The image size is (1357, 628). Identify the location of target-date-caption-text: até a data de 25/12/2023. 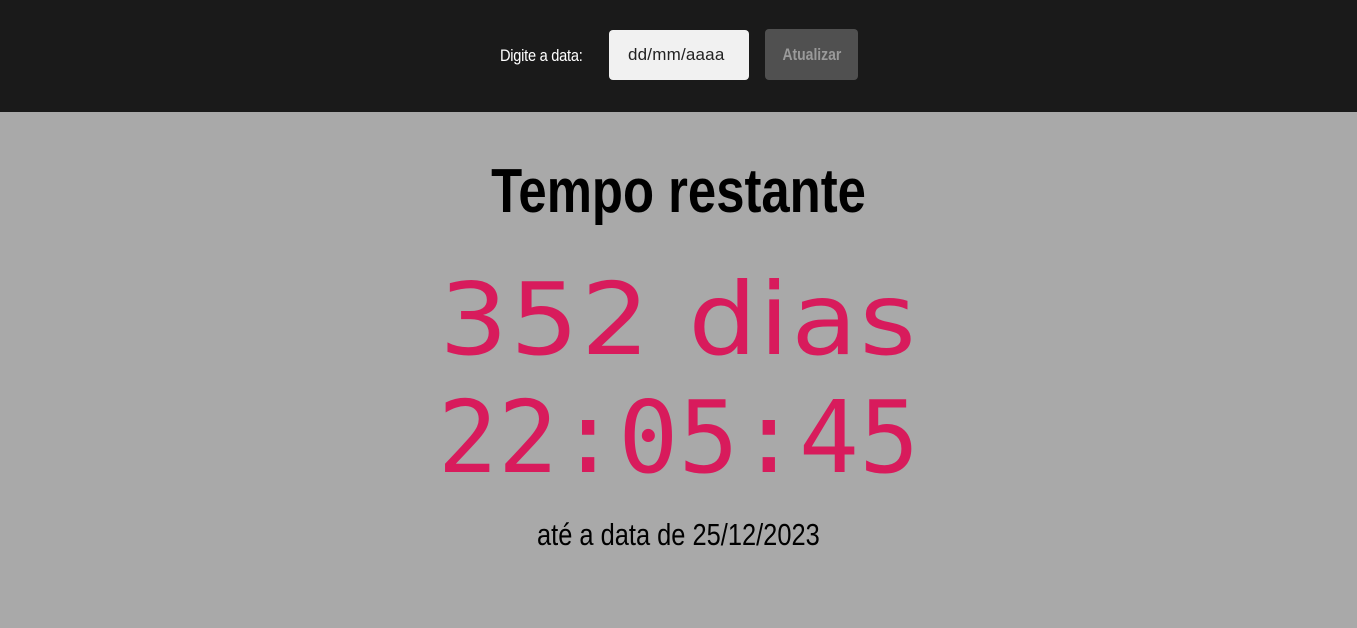
(678, 534).